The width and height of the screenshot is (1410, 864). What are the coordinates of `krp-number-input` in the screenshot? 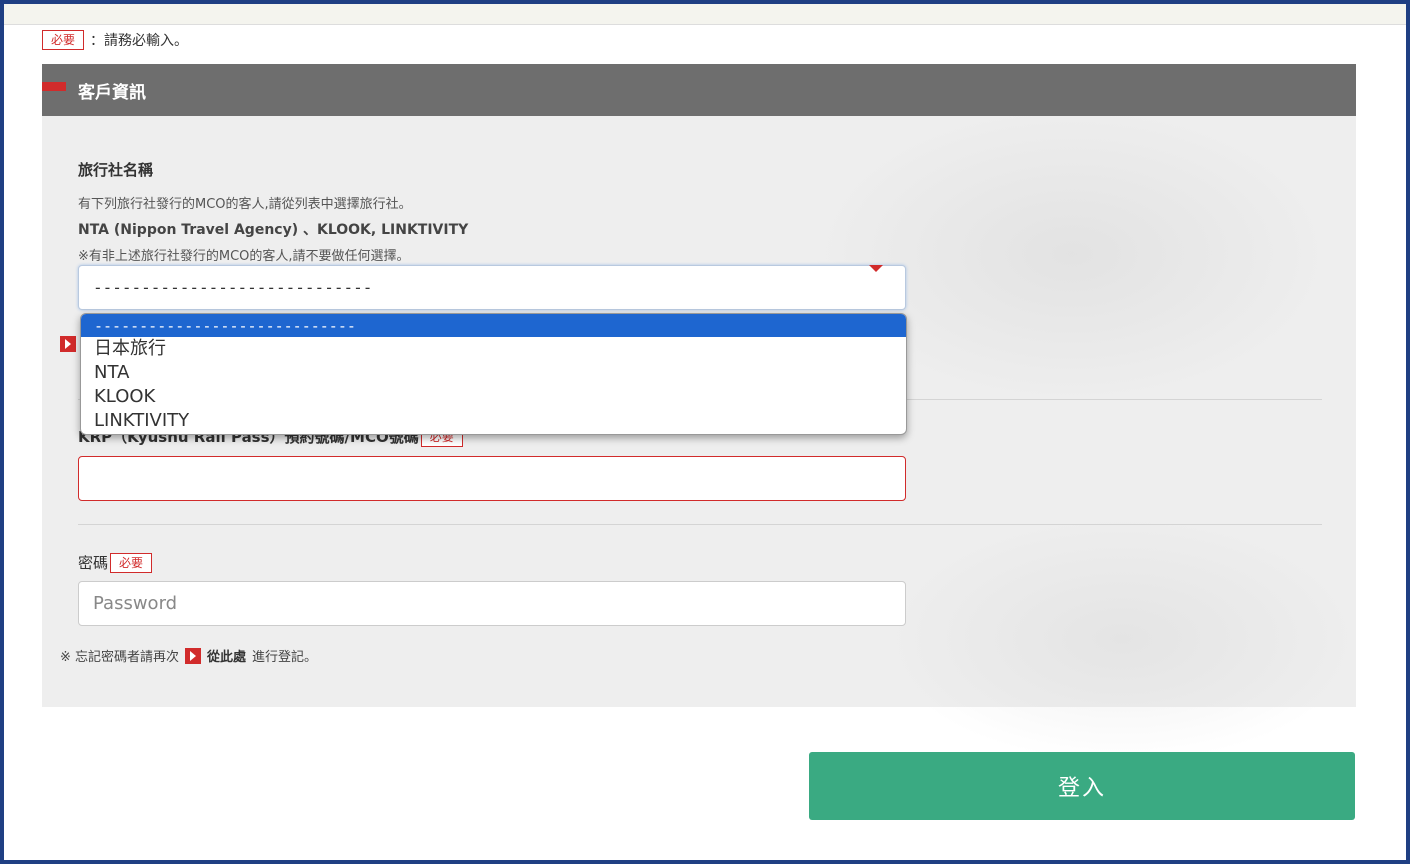 It's located at (492, 478).